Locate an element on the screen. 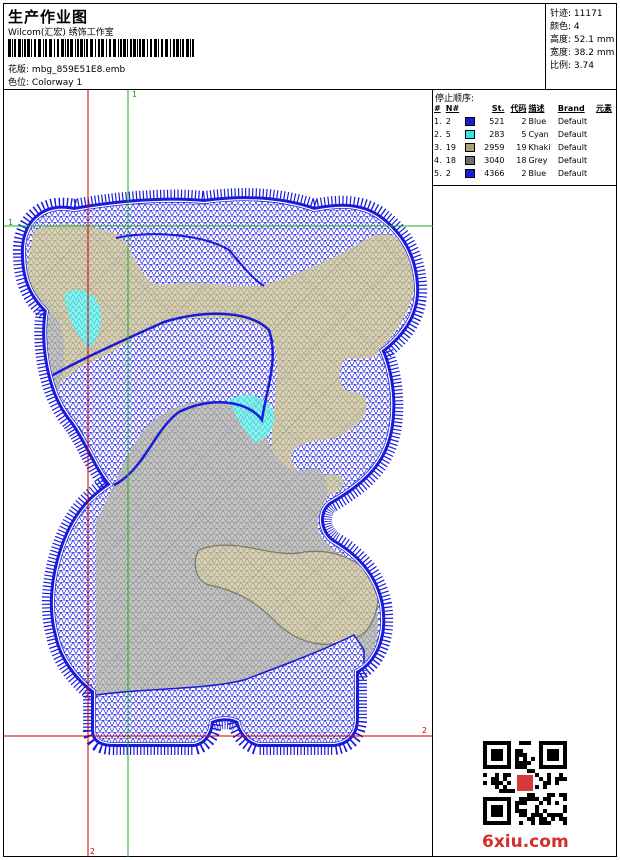  guide-label-v1: 1 is located at coordinates (134, 94).